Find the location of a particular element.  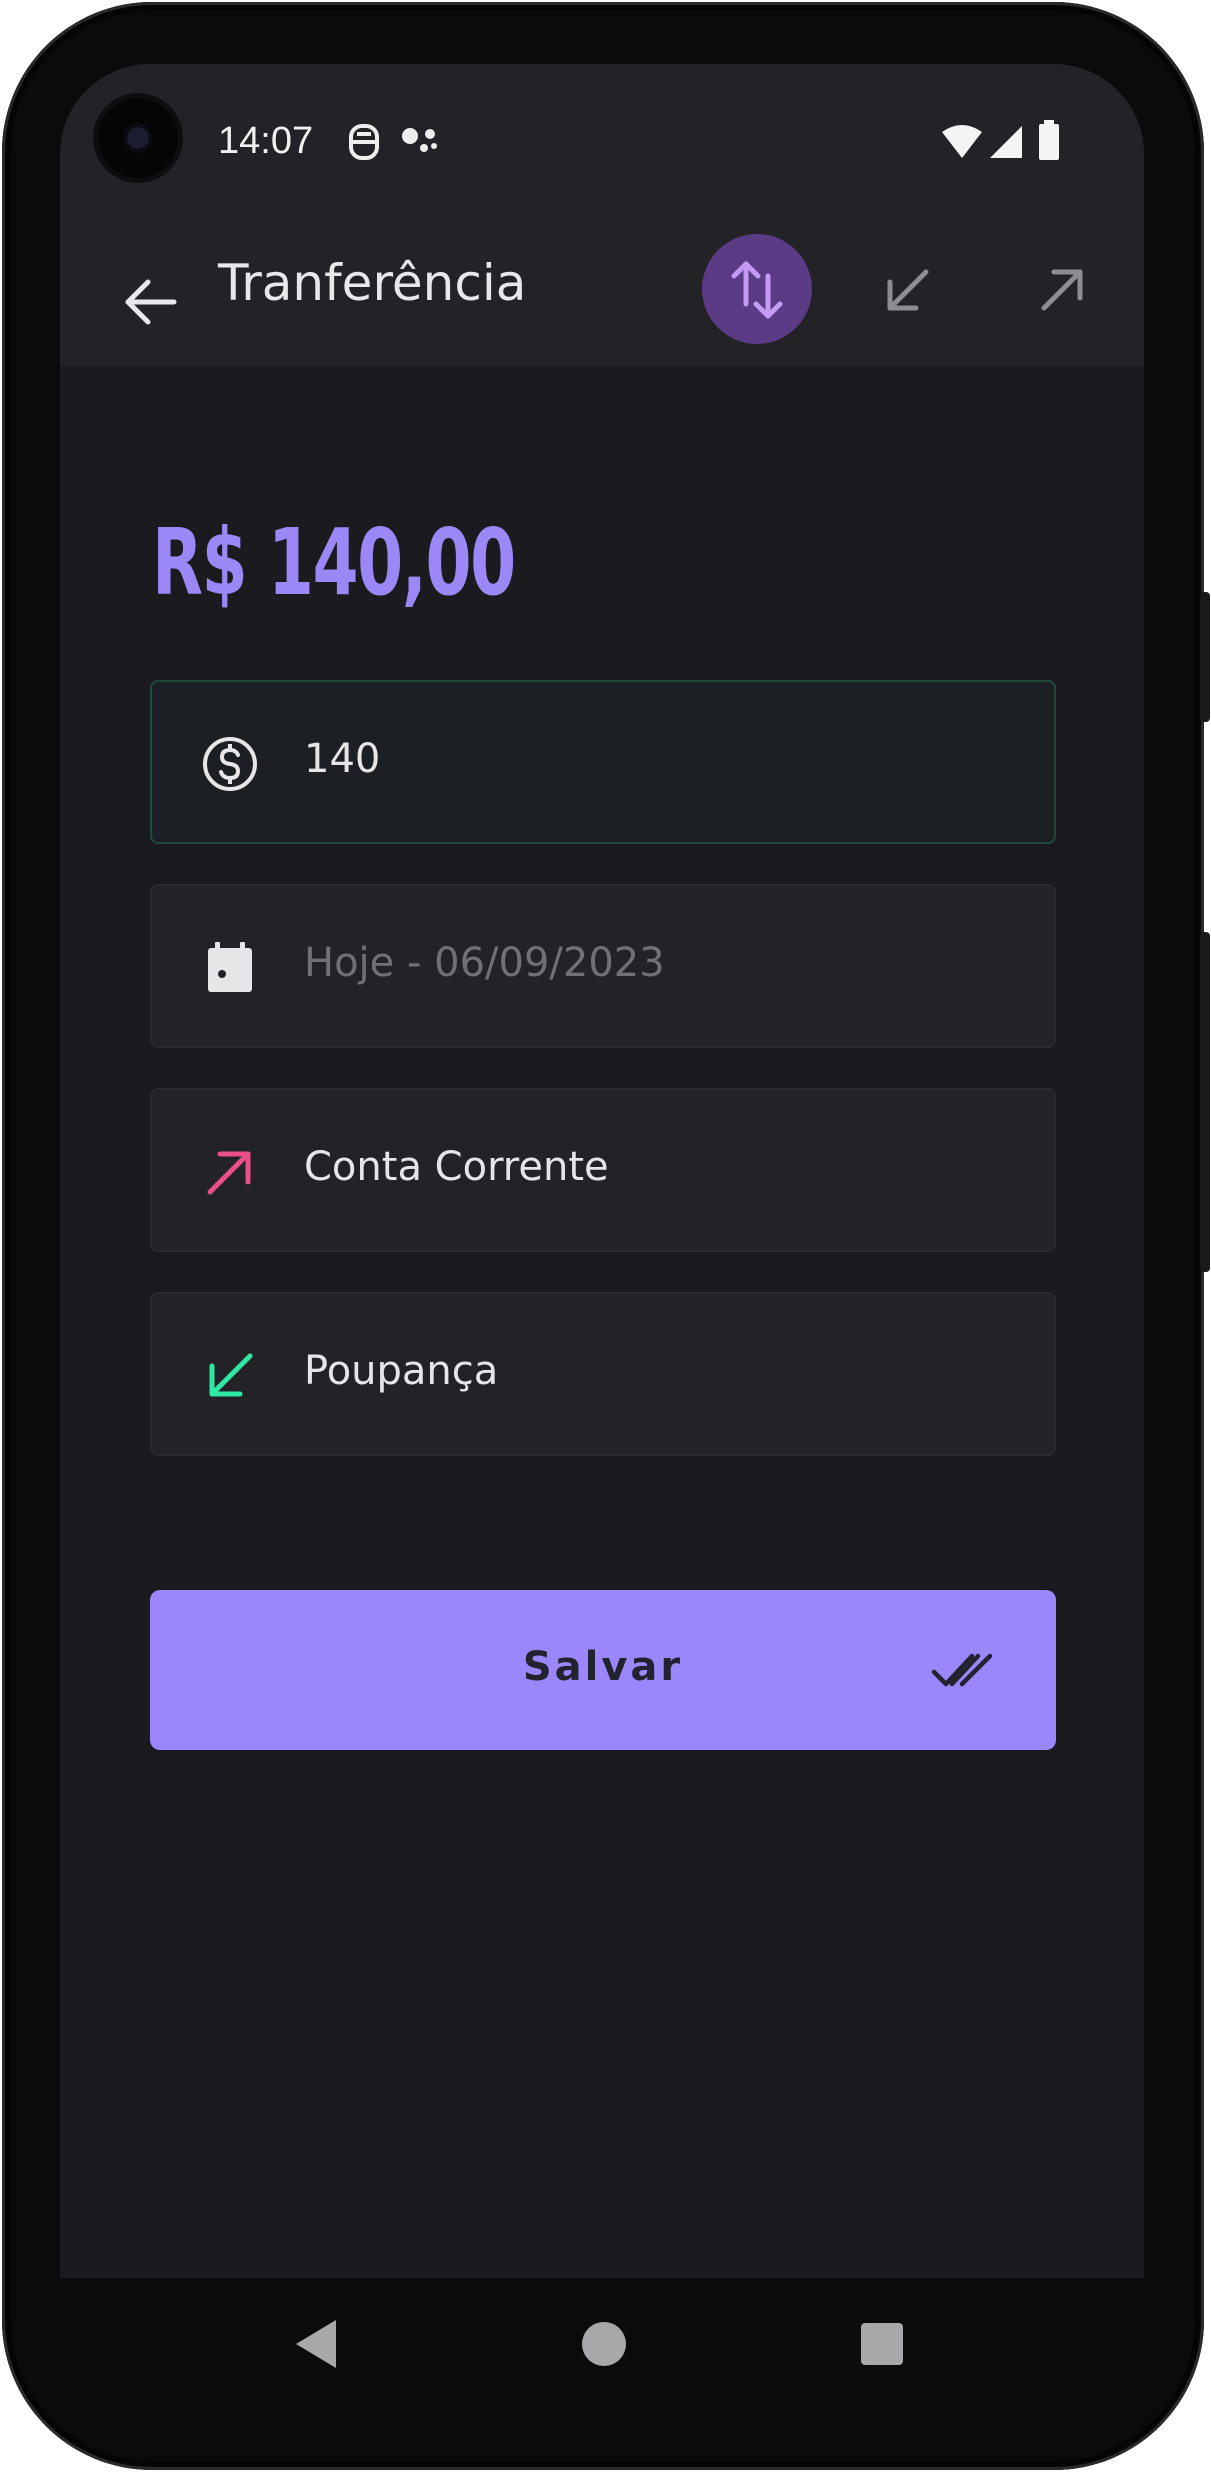

source-account-field: Conta Corrente is located at coordinates (603, 1170).